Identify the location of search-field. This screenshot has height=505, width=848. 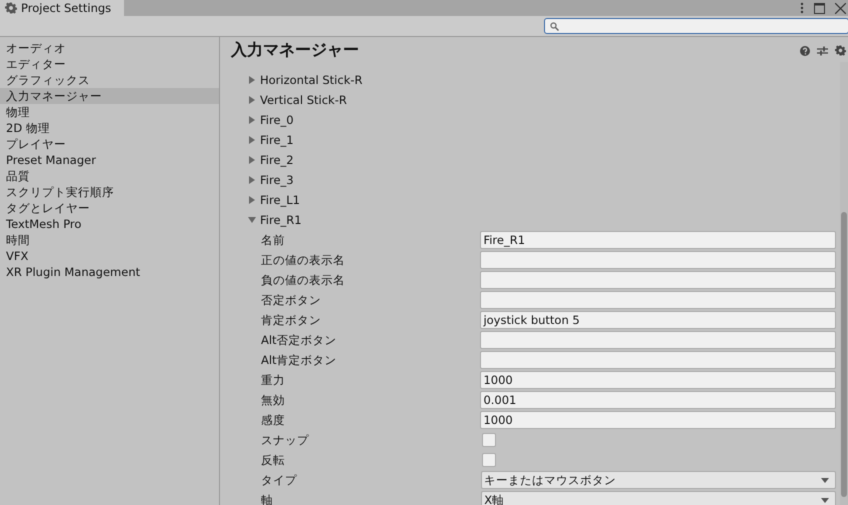
(696, 26).